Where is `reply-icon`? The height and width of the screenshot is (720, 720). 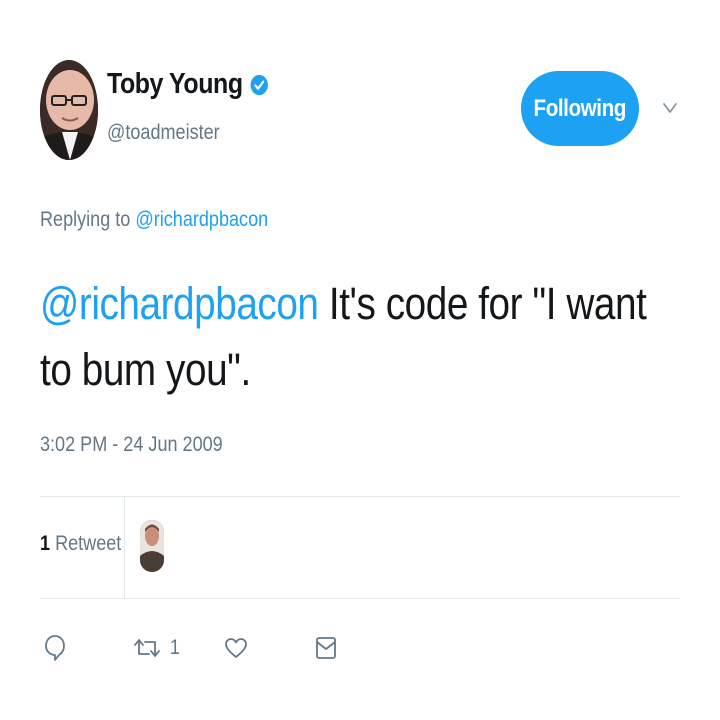
reply-icon is located at coordinates (55, 648).